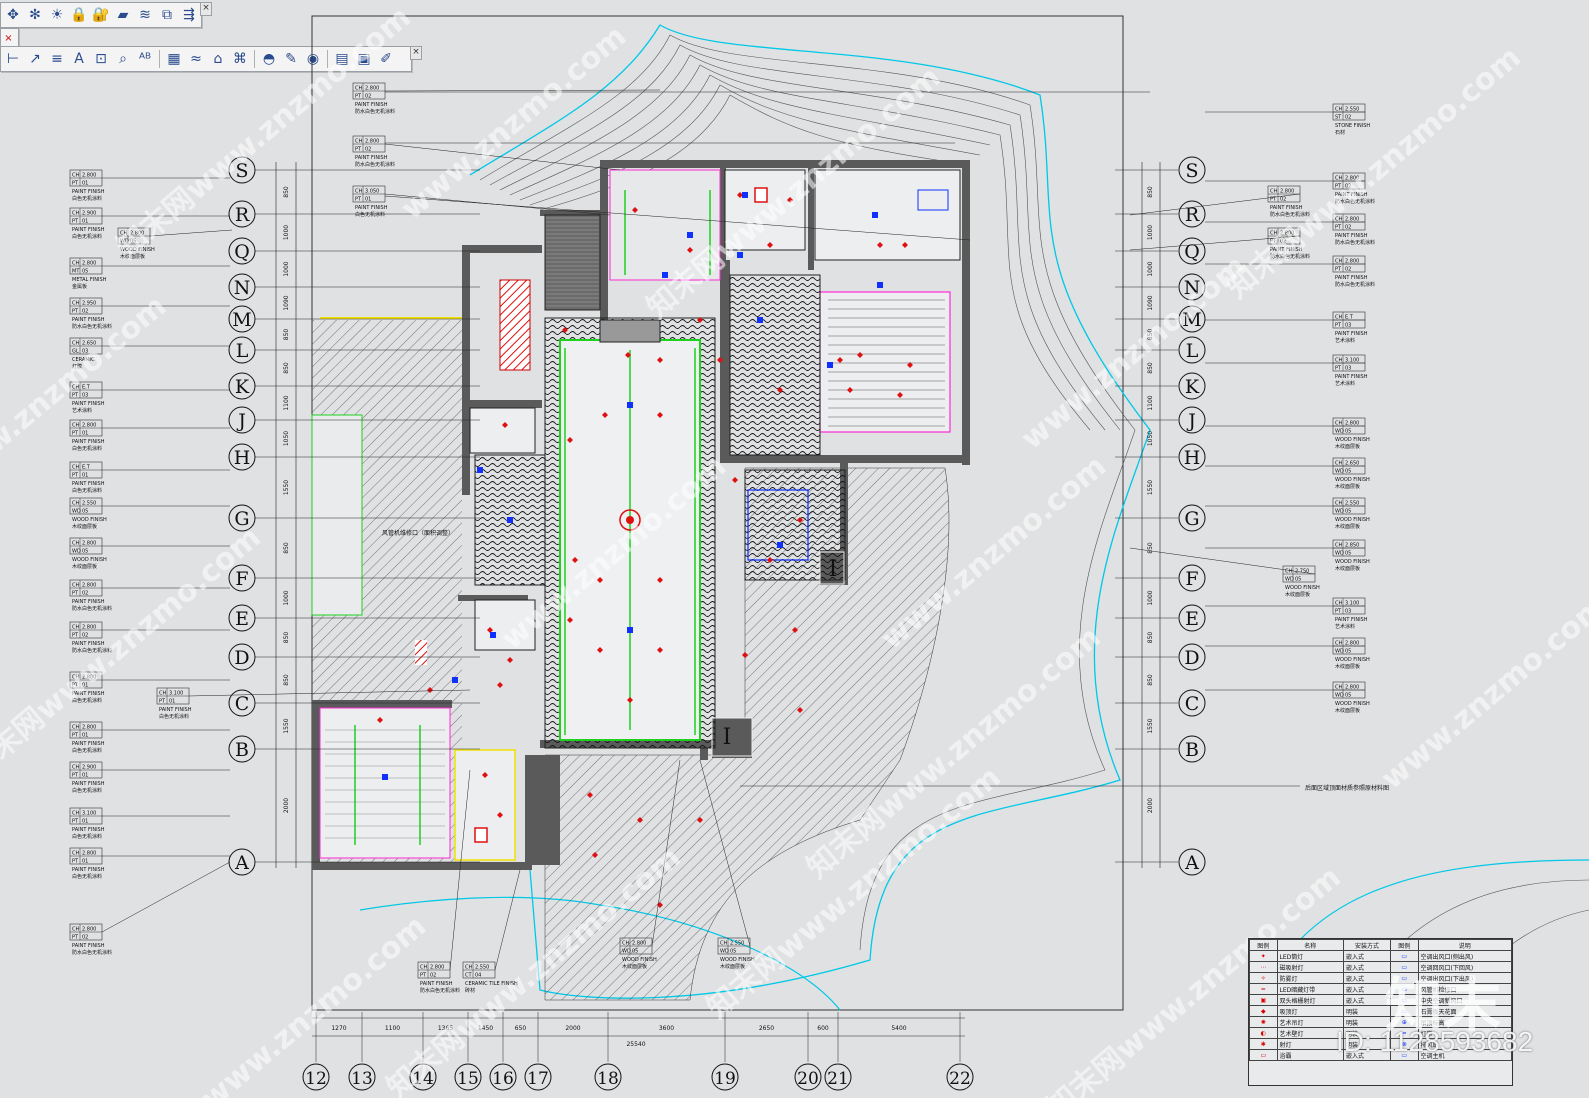  What do you see at coordinates (833, 569) in the screenshot?
I see `marker-I: I` at bounding box center [833, 569].